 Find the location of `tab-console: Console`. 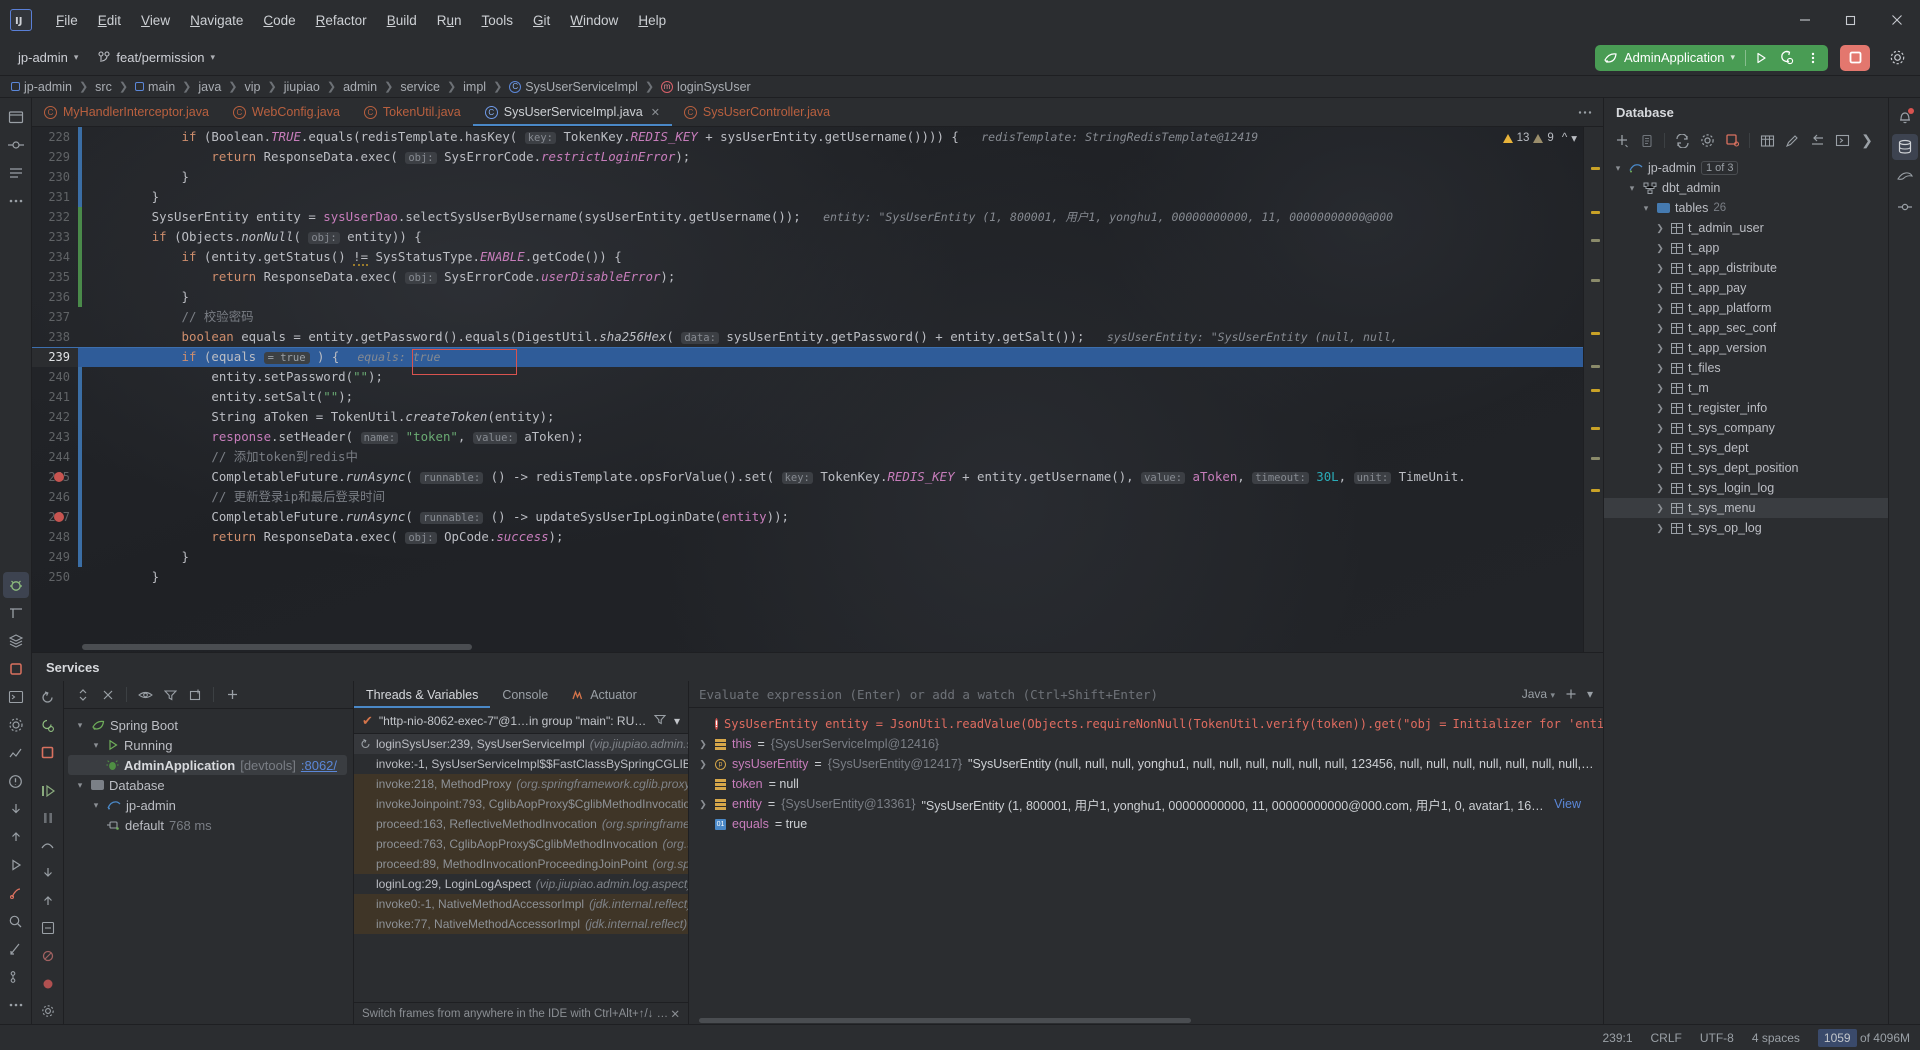

tab-console: Console is located at coordinates (525, 694).